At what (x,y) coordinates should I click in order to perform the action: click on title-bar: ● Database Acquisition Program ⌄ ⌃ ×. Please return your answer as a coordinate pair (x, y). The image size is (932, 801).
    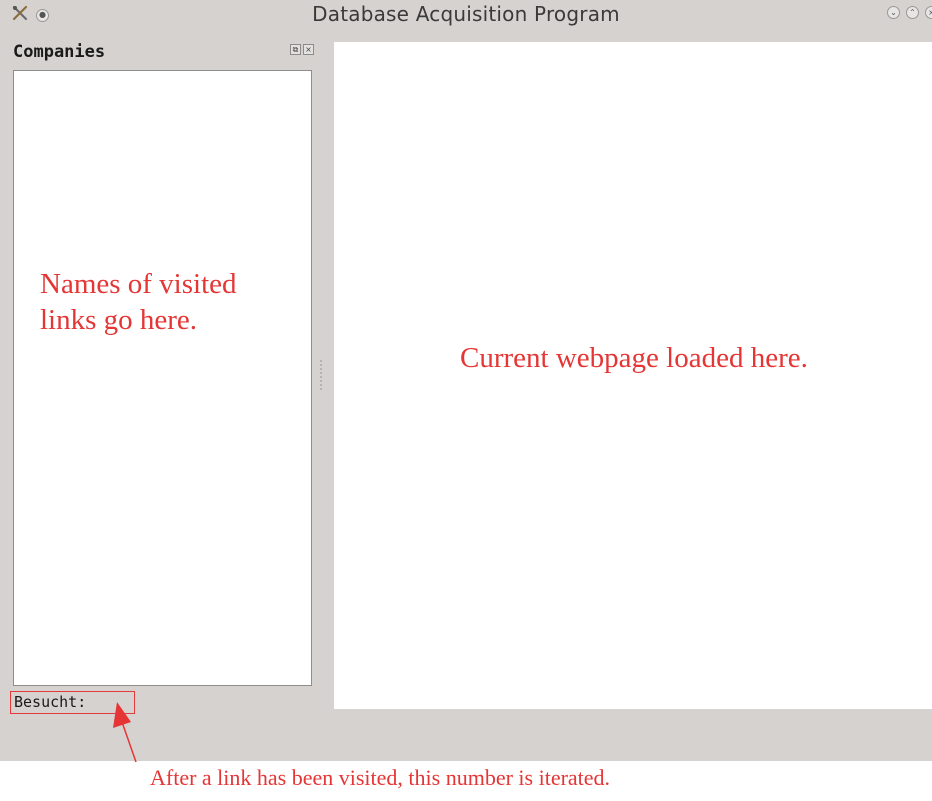
    Looking at the image, I should click on (466, 13).